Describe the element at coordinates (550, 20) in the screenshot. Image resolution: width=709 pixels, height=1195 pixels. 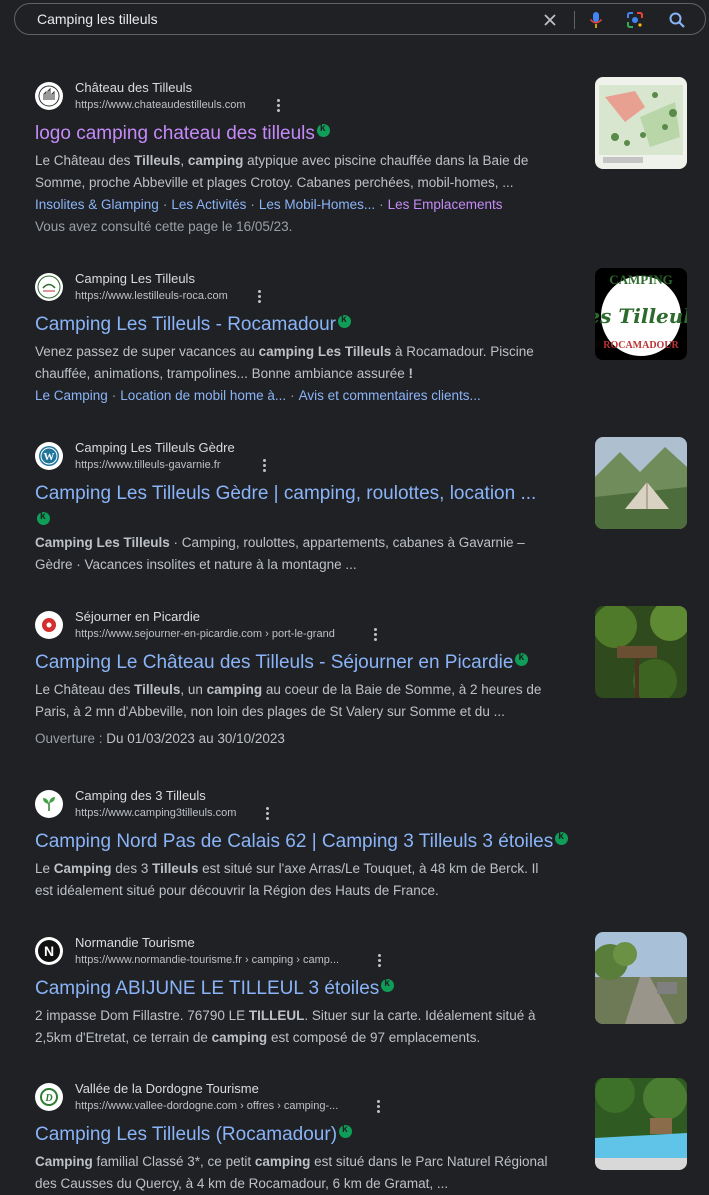
I see `clear-icon` at that location.